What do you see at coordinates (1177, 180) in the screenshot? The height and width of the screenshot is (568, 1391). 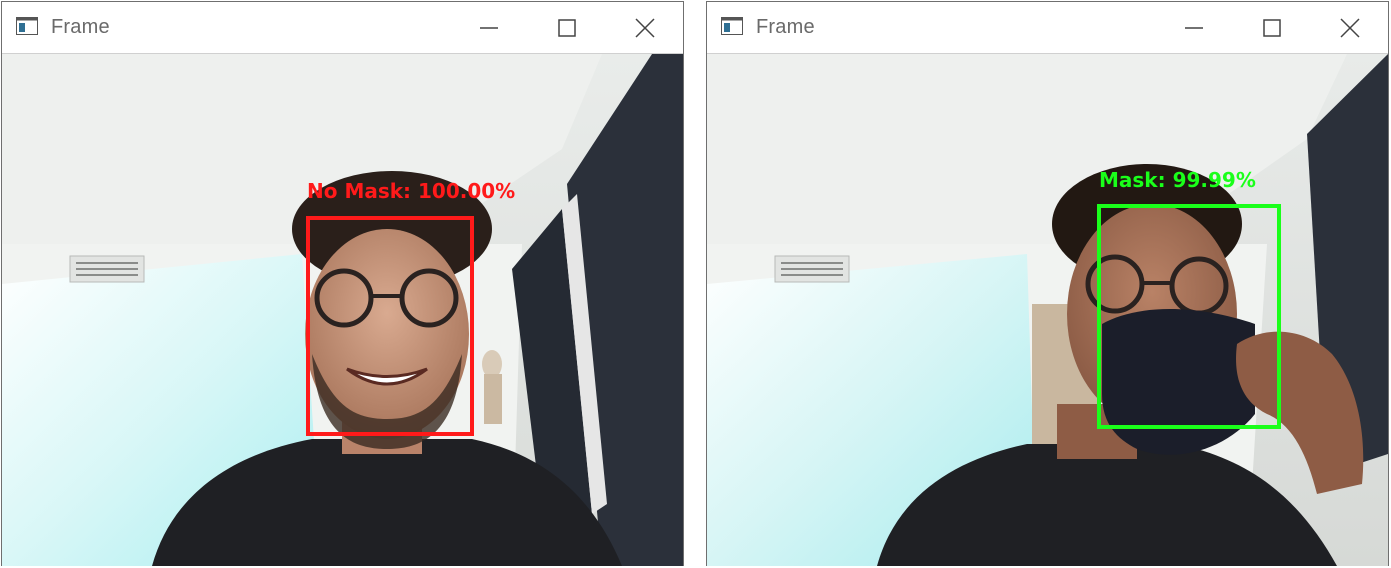 I see `detection-label: Mask: 99.99%` at bounding box center [1177, 180].